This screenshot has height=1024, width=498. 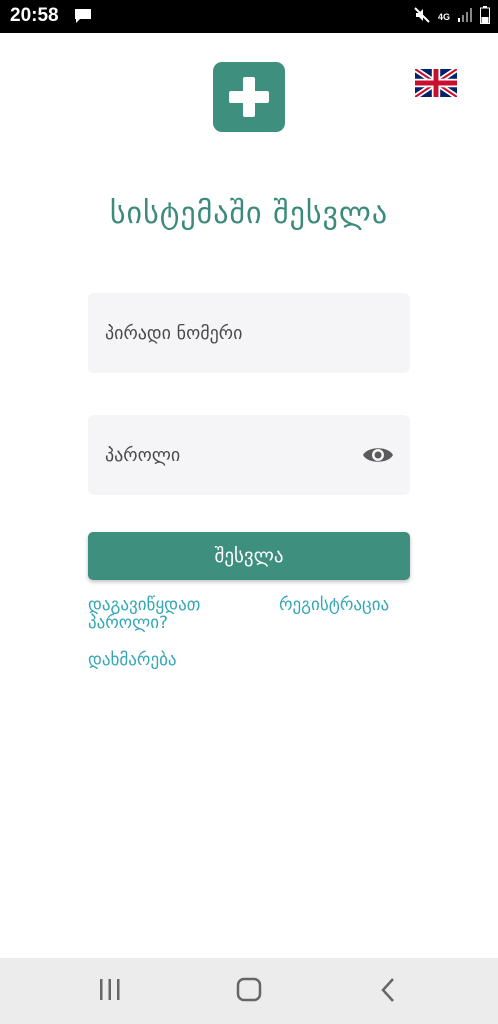 I want to click on back-icon, so click(x=388, y=992).